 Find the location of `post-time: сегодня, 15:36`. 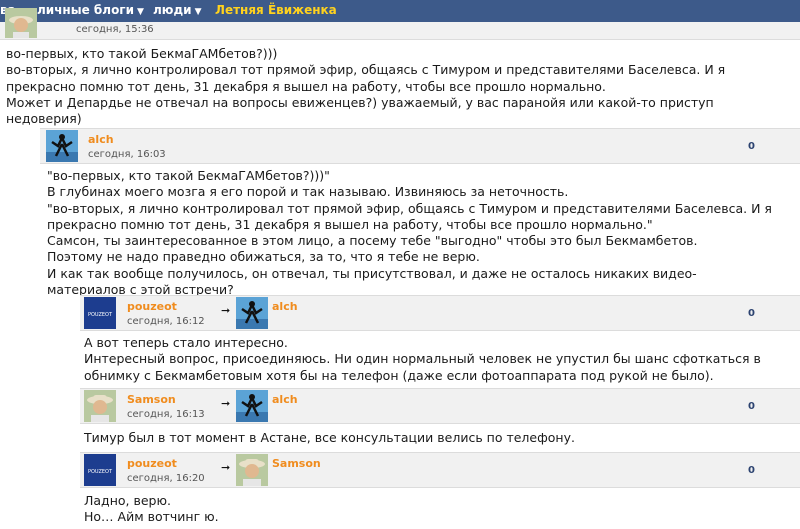

post-time: сегодня, 15:36 is located at coordinates (115, 29).